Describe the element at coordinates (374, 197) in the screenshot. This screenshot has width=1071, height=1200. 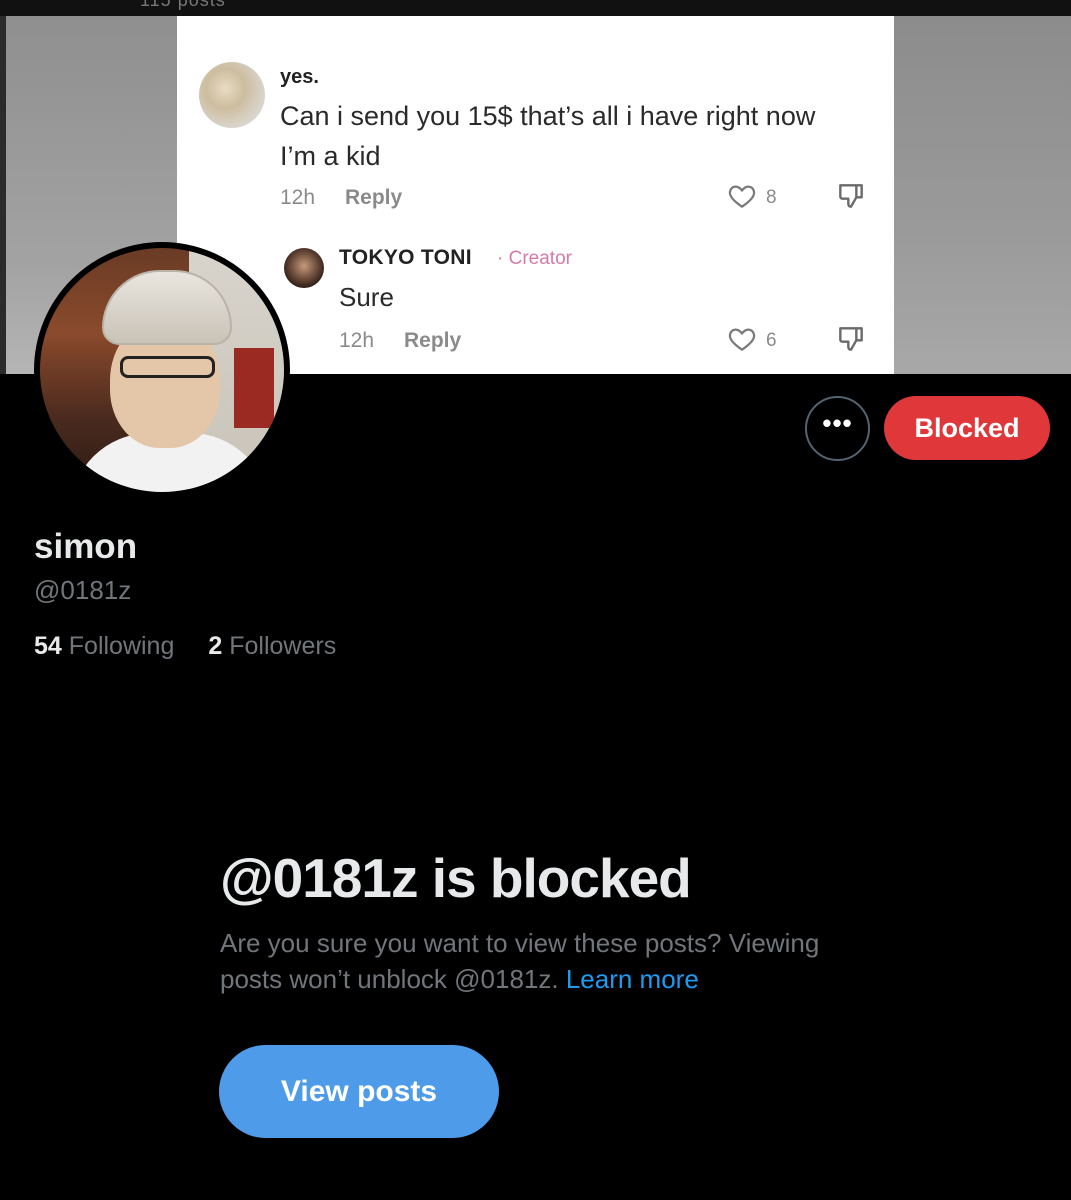
I see `comment-reply-link: Reply` at that location.